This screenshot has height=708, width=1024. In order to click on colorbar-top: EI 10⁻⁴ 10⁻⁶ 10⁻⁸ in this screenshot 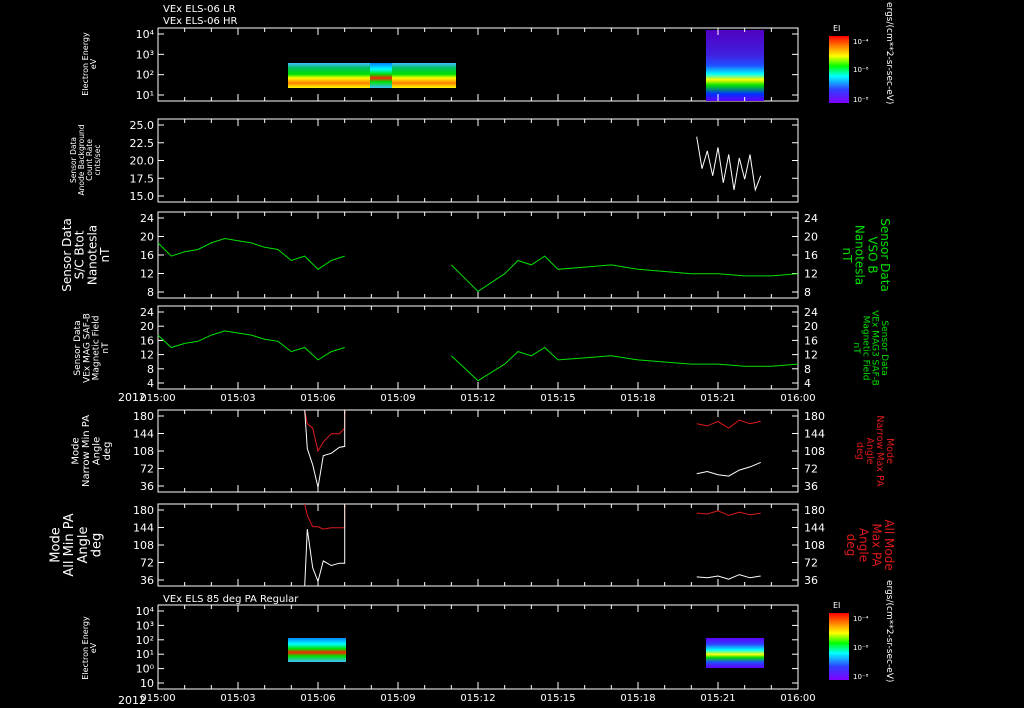, I will do `click(849, 64)`.